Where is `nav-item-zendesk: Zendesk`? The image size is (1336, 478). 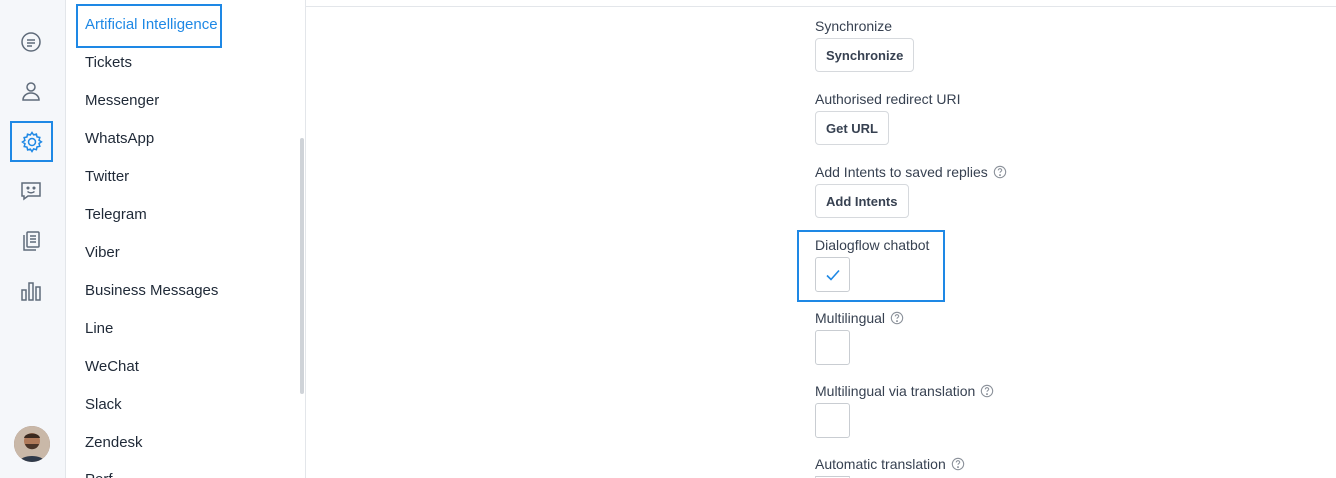 nav-item-zendesk: Zendesk is located at coordinates (114, 443).